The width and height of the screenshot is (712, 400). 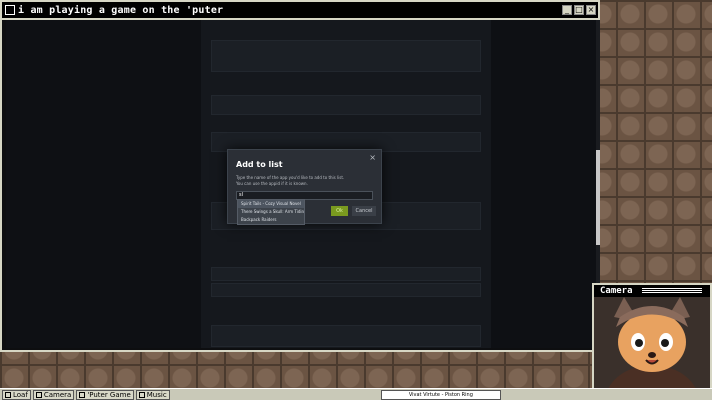 I want to click on taskbar-item-music: Music, so click(x=152, y=394).